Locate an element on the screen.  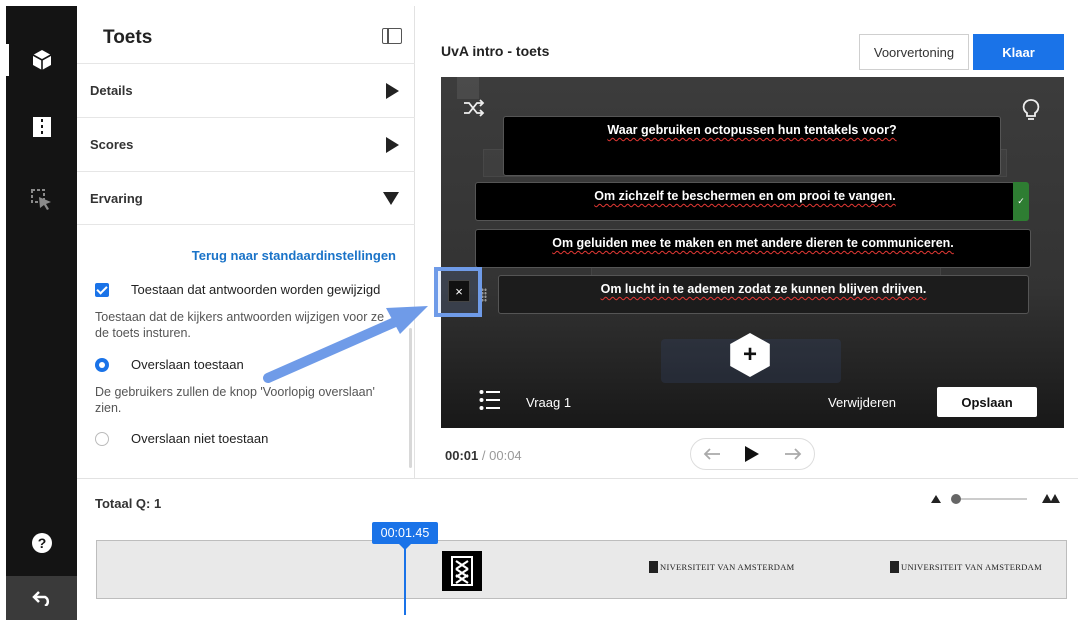
allow-skip-label: Overslaan toestaan is located at coordinates (187, 364).